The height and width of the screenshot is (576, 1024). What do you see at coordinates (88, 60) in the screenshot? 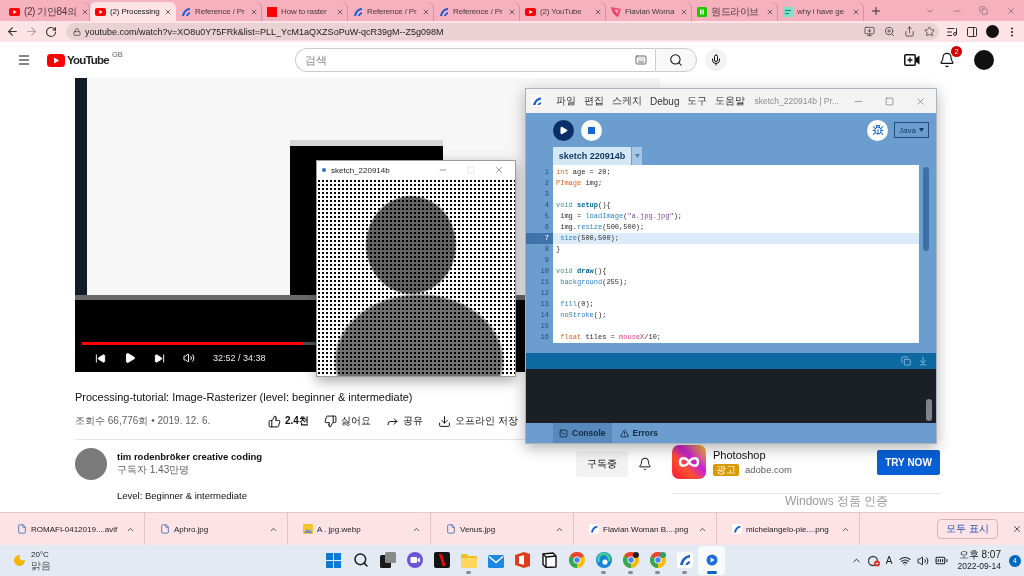
I see `logo-wordmark: YouTube` at bounding box center [88, 60].